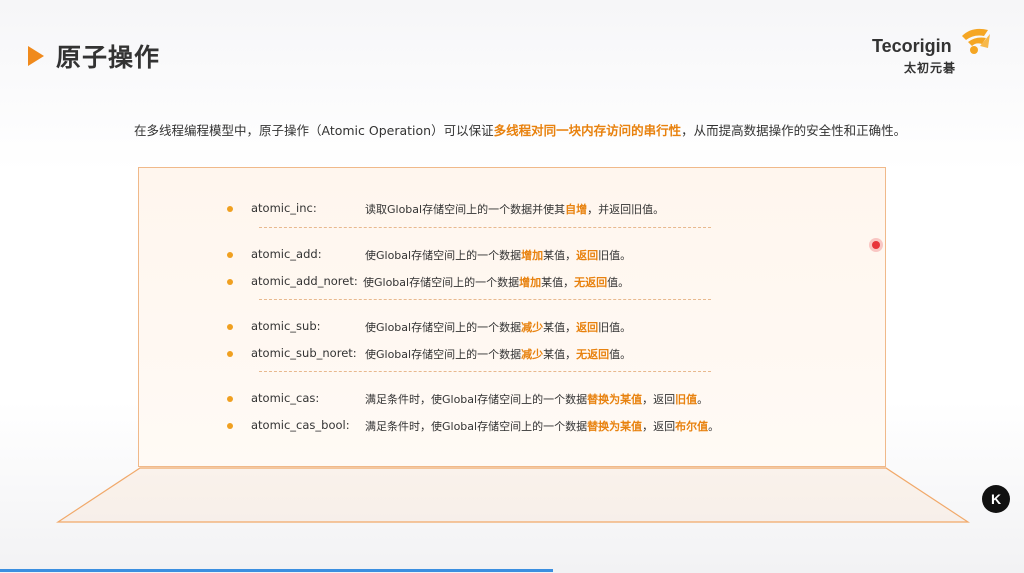 The image size is (1024, 573). What do you see at coordinates (513, 495) in the screenshot?
I see `stage-base` at bounding box center [513, 495].